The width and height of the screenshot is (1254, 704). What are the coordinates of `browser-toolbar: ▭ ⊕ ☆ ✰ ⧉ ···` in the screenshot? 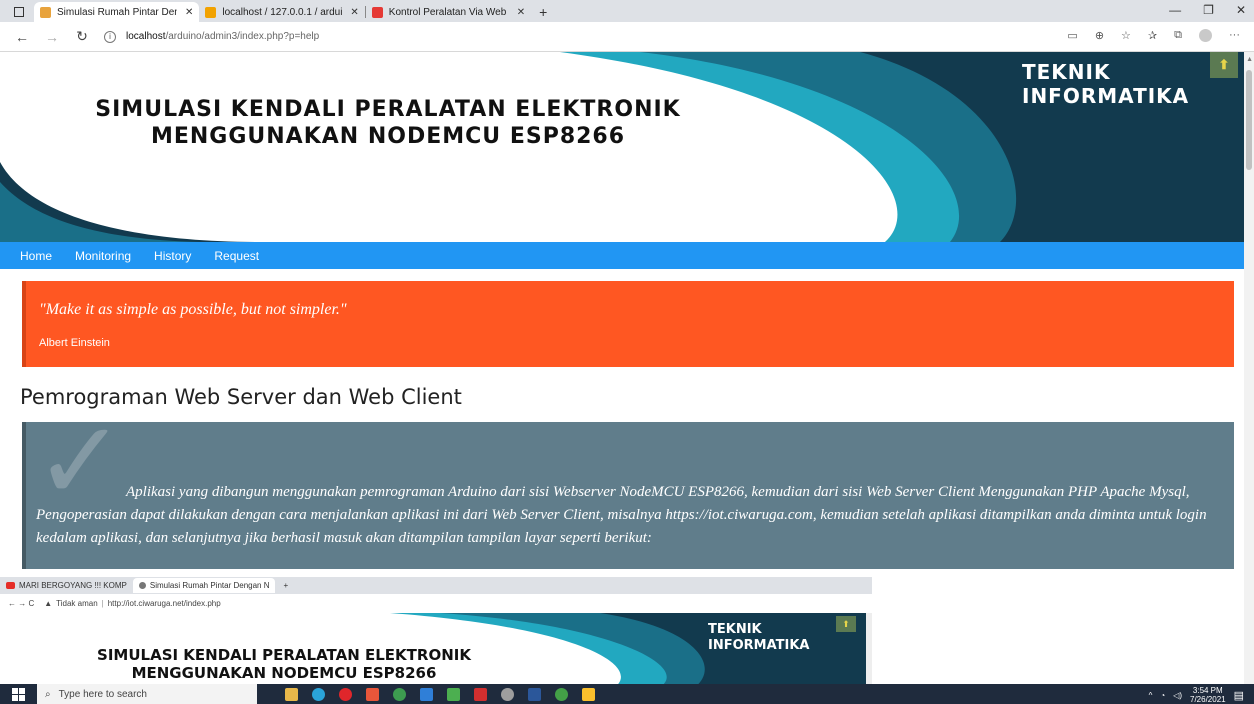 It's located at (1153, 35).